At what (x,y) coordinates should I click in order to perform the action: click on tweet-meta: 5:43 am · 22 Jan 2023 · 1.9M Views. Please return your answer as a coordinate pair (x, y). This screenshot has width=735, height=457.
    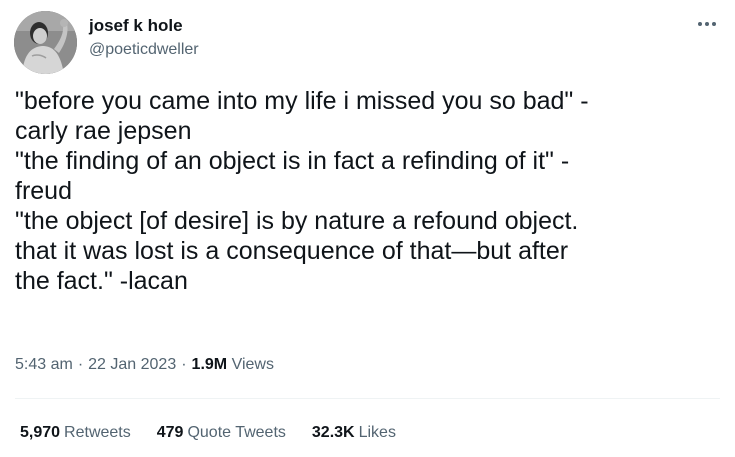
    Looking at the image, I should click on (144, 365).